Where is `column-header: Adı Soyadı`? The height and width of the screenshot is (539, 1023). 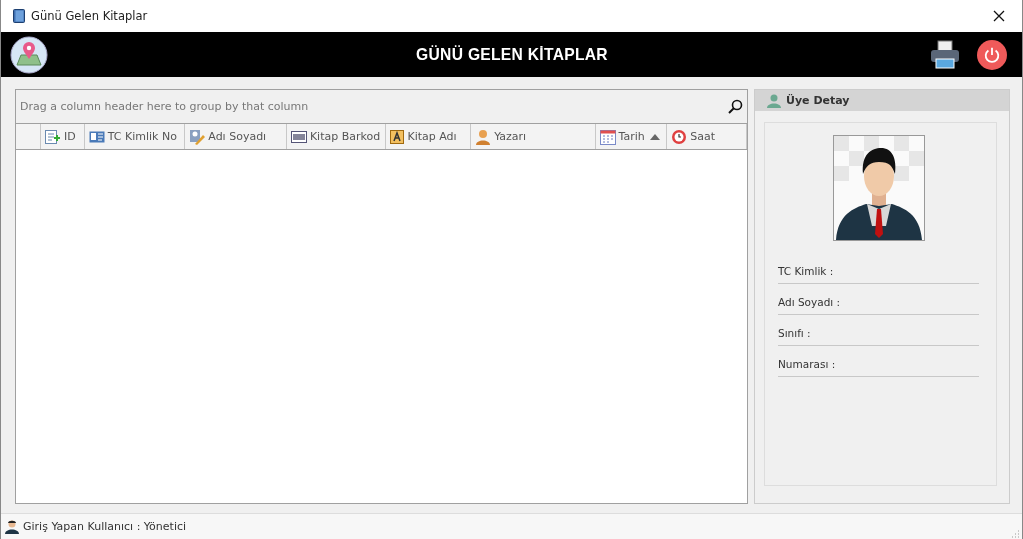 column-header: Adı Soyadı is located at coordinates (236, 136).